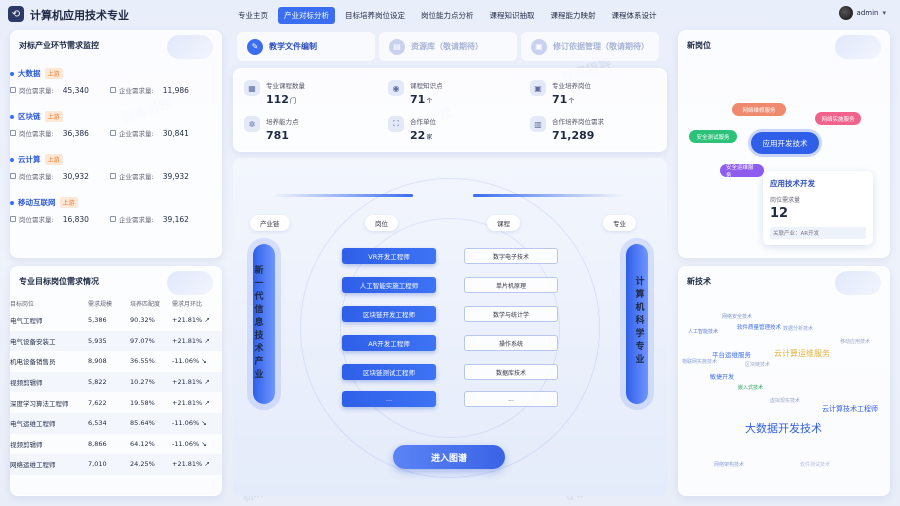 The height and width of the screenshot is (506, 900). I want to click on column-header: 需求月环比, so click(197, 303).